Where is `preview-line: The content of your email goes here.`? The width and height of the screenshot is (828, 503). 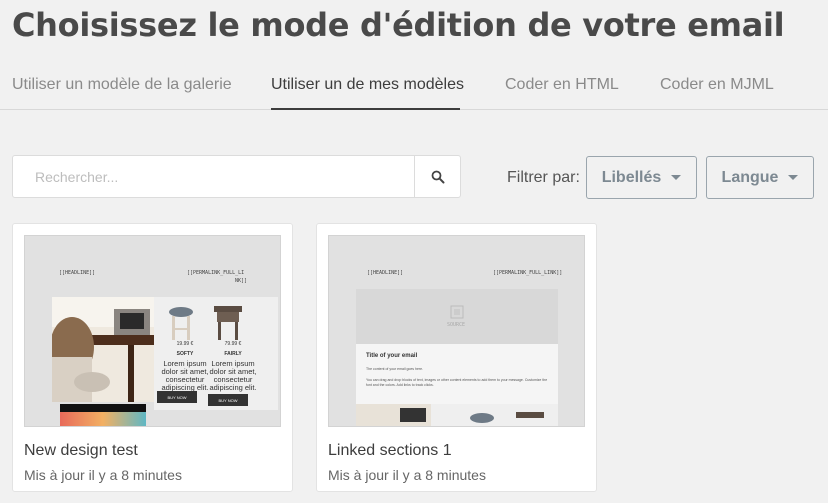
preview-line: The content of your email goes here. is located at coordinates (395, 369).